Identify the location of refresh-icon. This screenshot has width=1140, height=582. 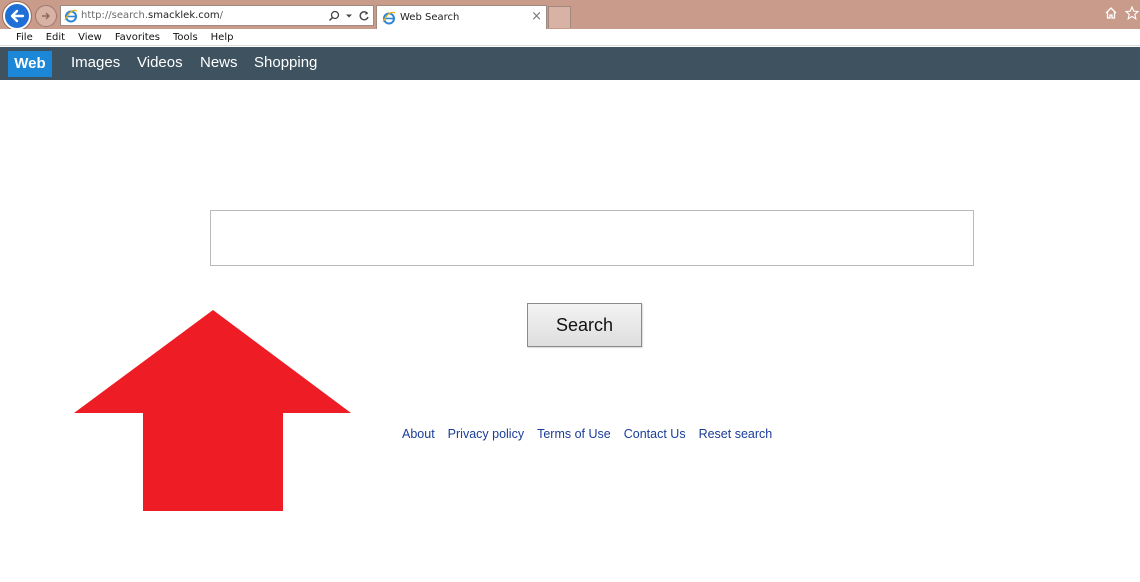
(364, 16).